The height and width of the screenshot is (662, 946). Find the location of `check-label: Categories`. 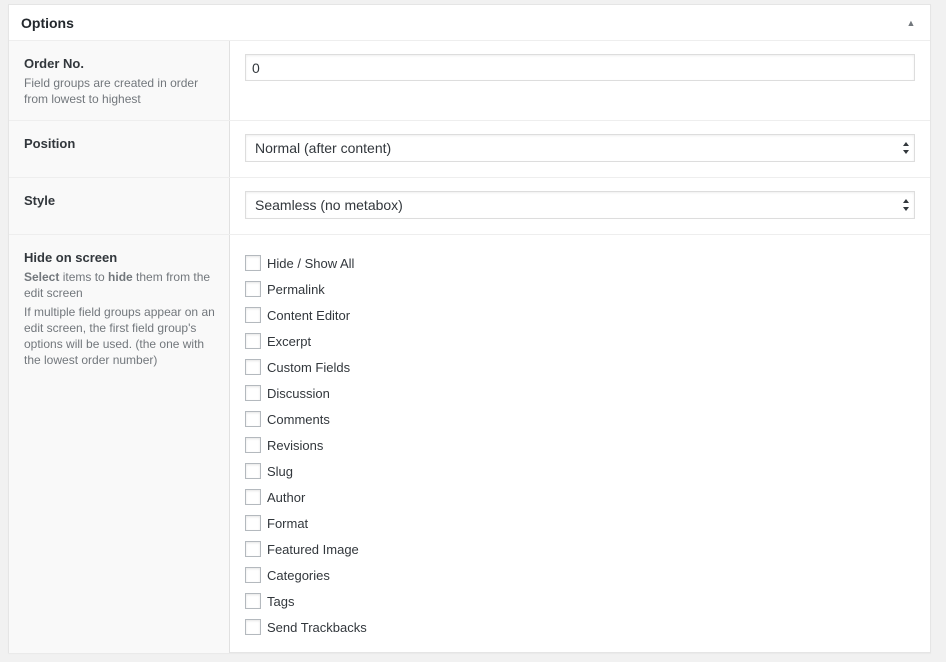

check-label: Categories is located at coordinates (298, 575).